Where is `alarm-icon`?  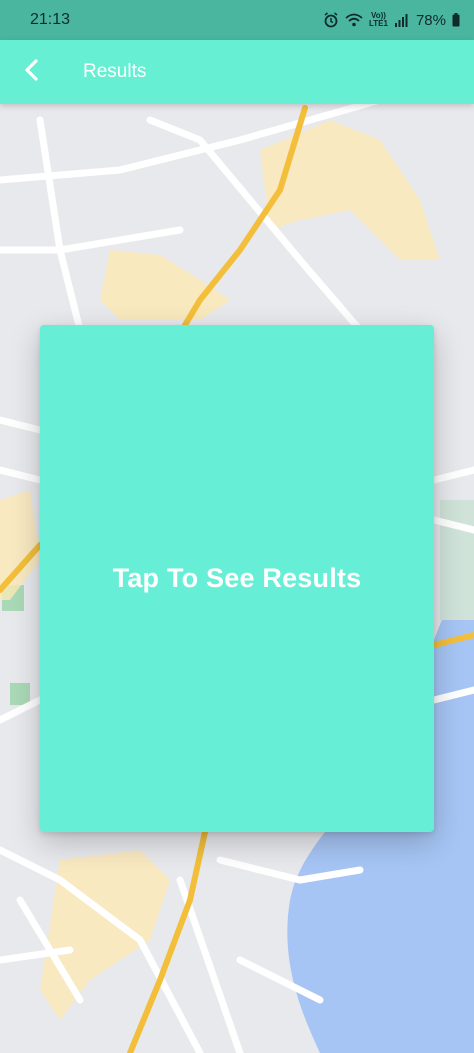
alarm-icon is located at coordinates (331, 20).